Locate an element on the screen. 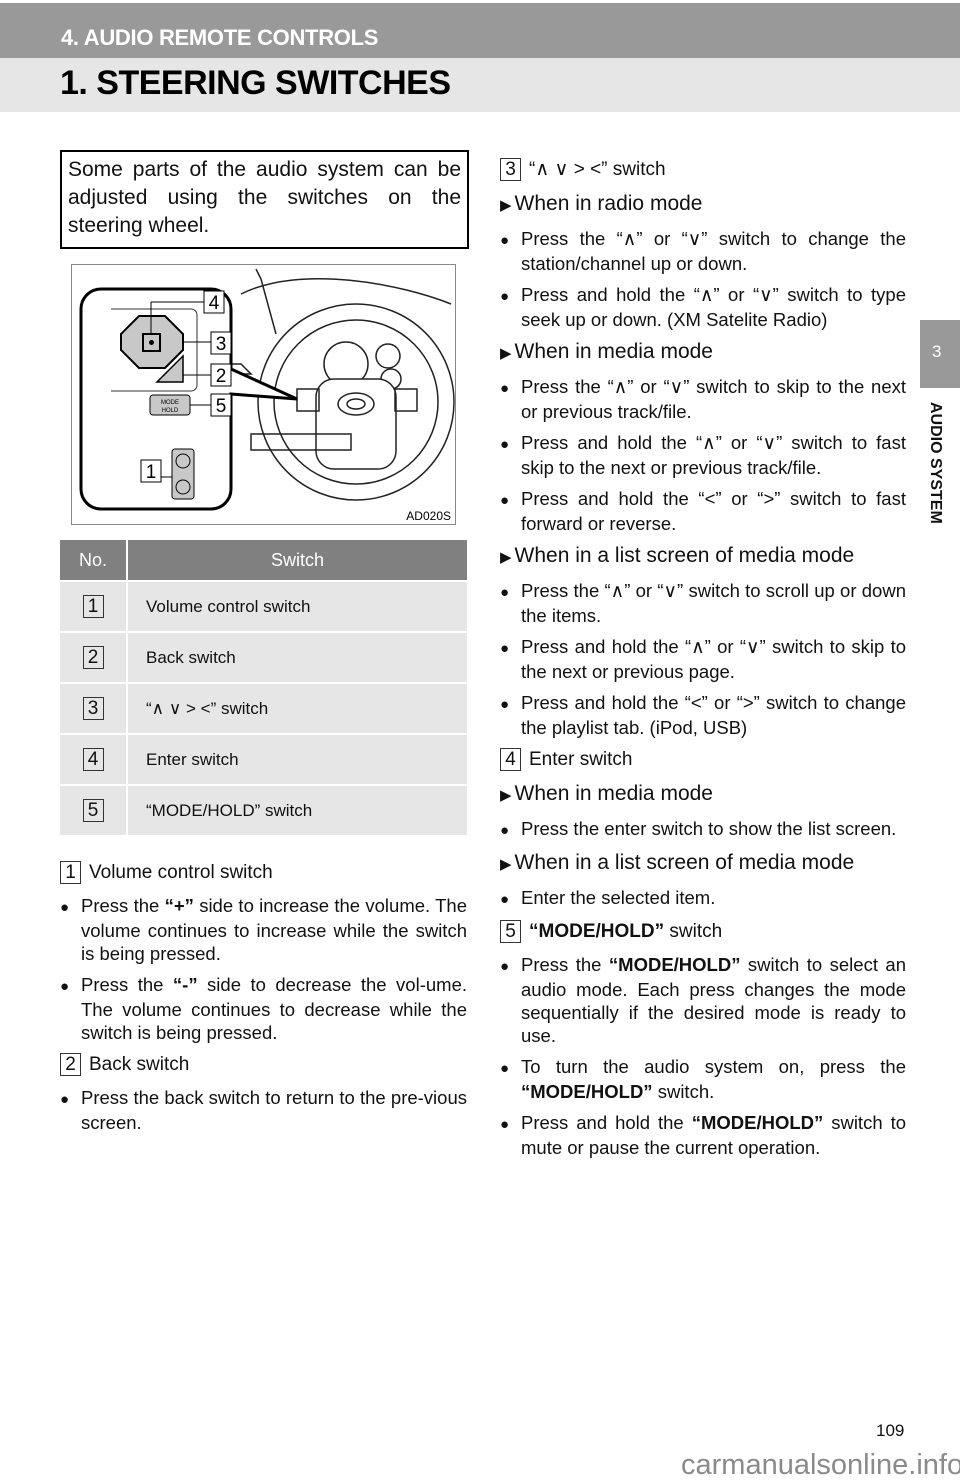  bullet-text: Enter the selected item. is located at coordinates (618, 897).